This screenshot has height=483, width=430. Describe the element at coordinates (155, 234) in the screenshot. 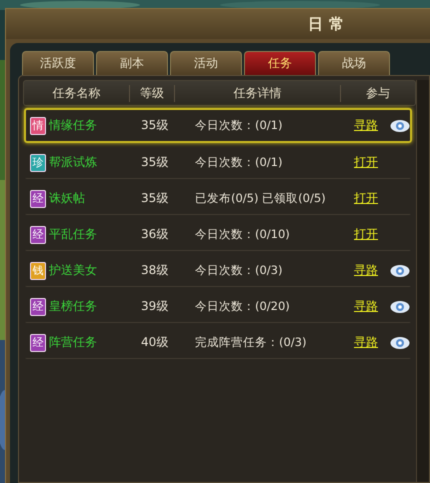

I see `table-cell-text: 36级` at that location.